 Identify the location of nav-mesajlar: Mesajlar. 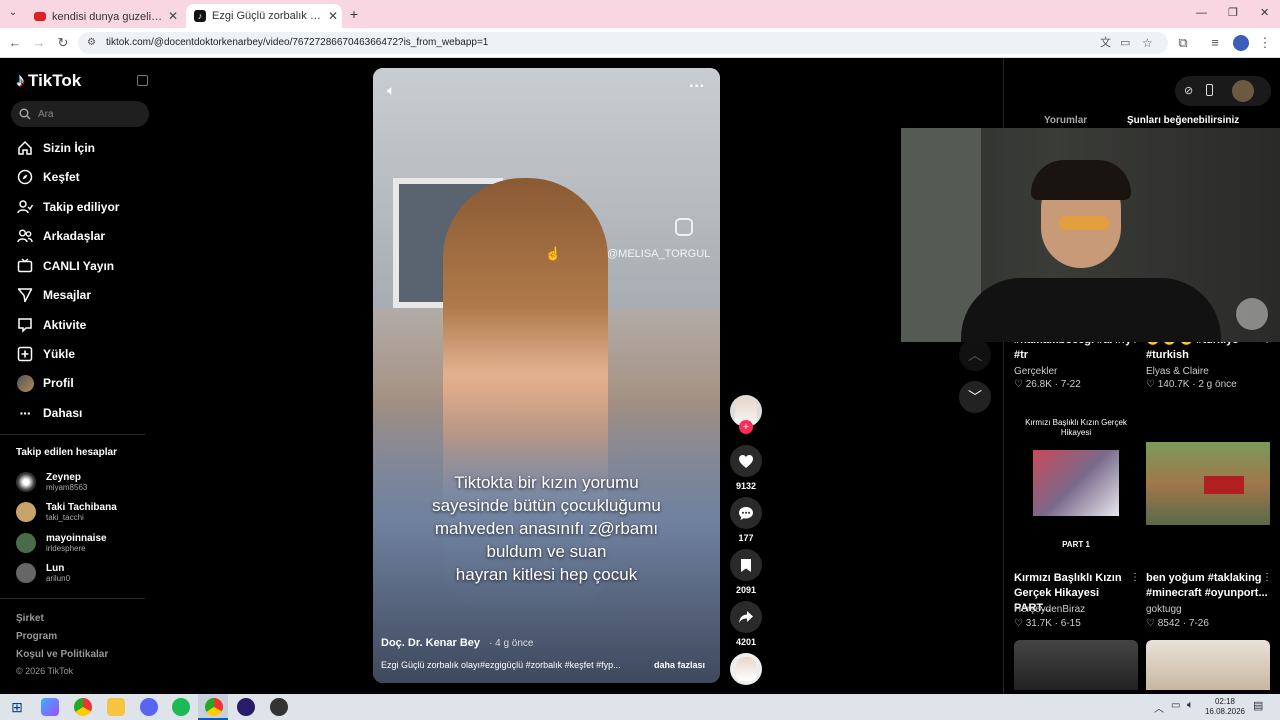
(53, 295).